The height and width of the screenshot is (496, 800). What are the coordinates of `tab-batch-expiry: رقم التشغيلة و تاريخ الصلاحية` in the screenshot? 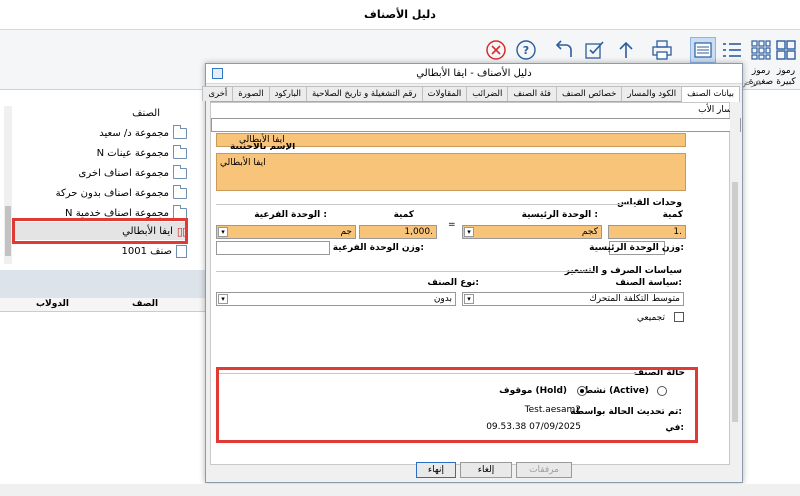 It's located at (364, 93).